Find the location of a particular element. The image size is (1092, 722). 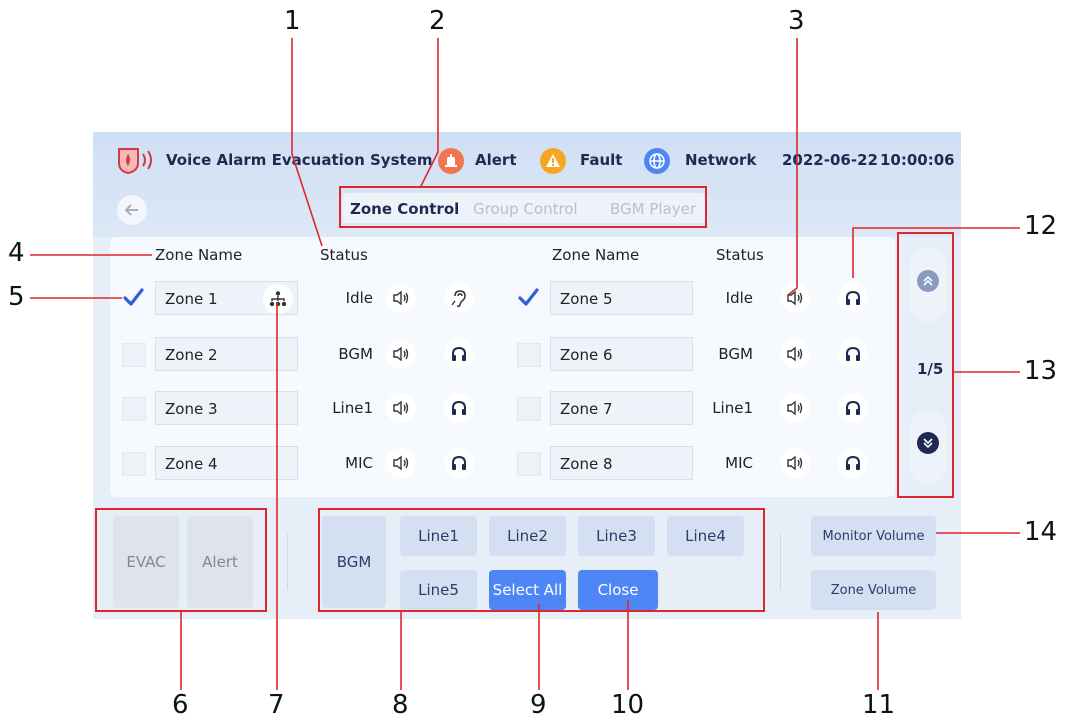

callout-number-14: 14 is located at coordinates (1041, 532).